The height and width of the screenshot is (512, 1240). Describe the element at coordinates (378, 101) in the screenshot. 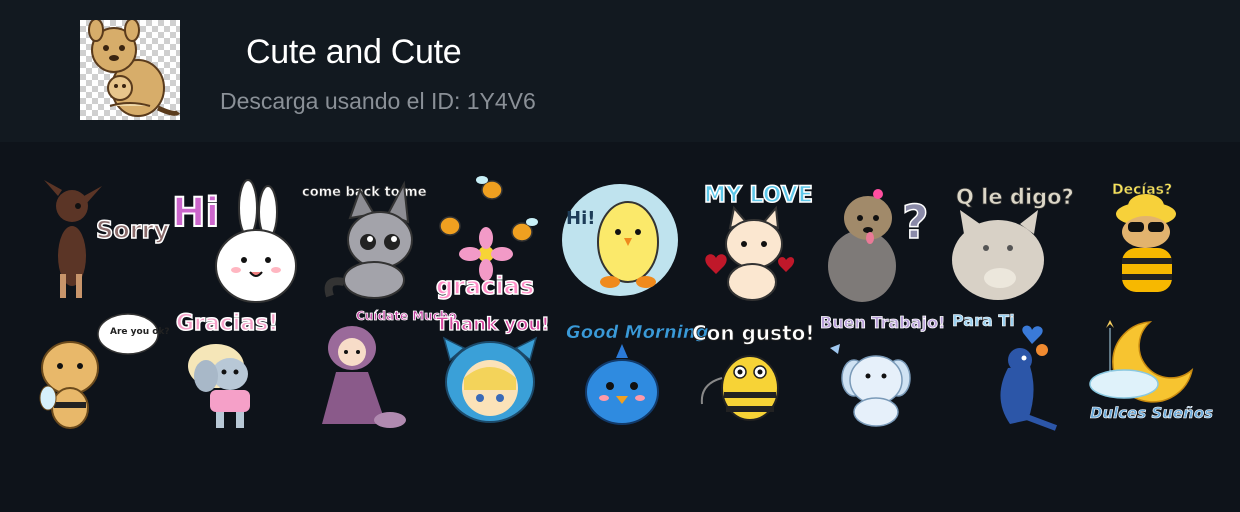

I see `pack-download-id: Descarga usando el ID: 1Y4V6` at that location.